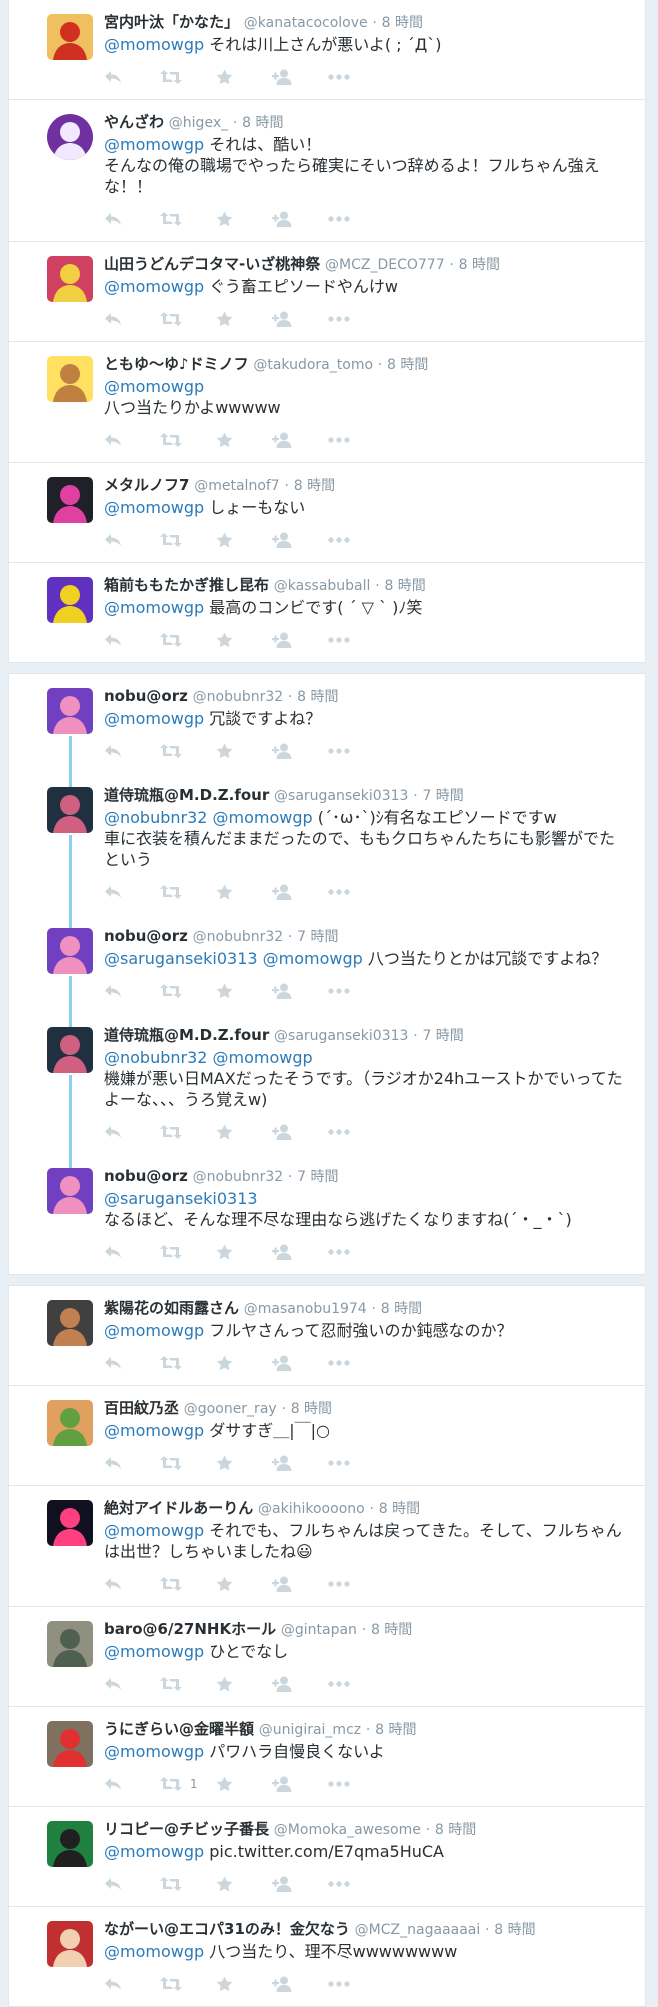 The width and height of the screenshot is (658, 2007). Describe the element at coordinates (208, 1057) in the screenshot. I see `mention-links: @nobubnr32 @momowgp` at that location.